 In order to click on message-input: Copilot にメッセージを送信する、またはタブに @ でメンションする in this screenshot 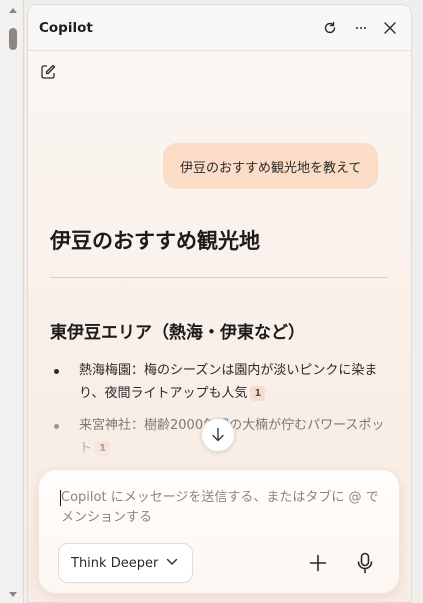, I will do `click(221, 508)`.